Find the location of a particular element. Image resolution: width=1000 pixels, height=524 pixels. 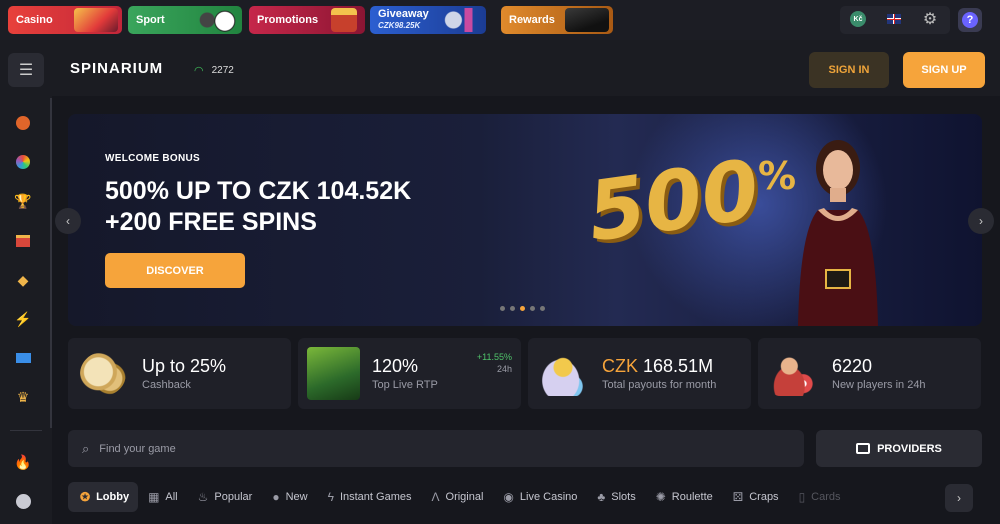

sidebar: 🏆 ◆ ⚡ ♛ 🔥 is located at coordinates (26, 310).